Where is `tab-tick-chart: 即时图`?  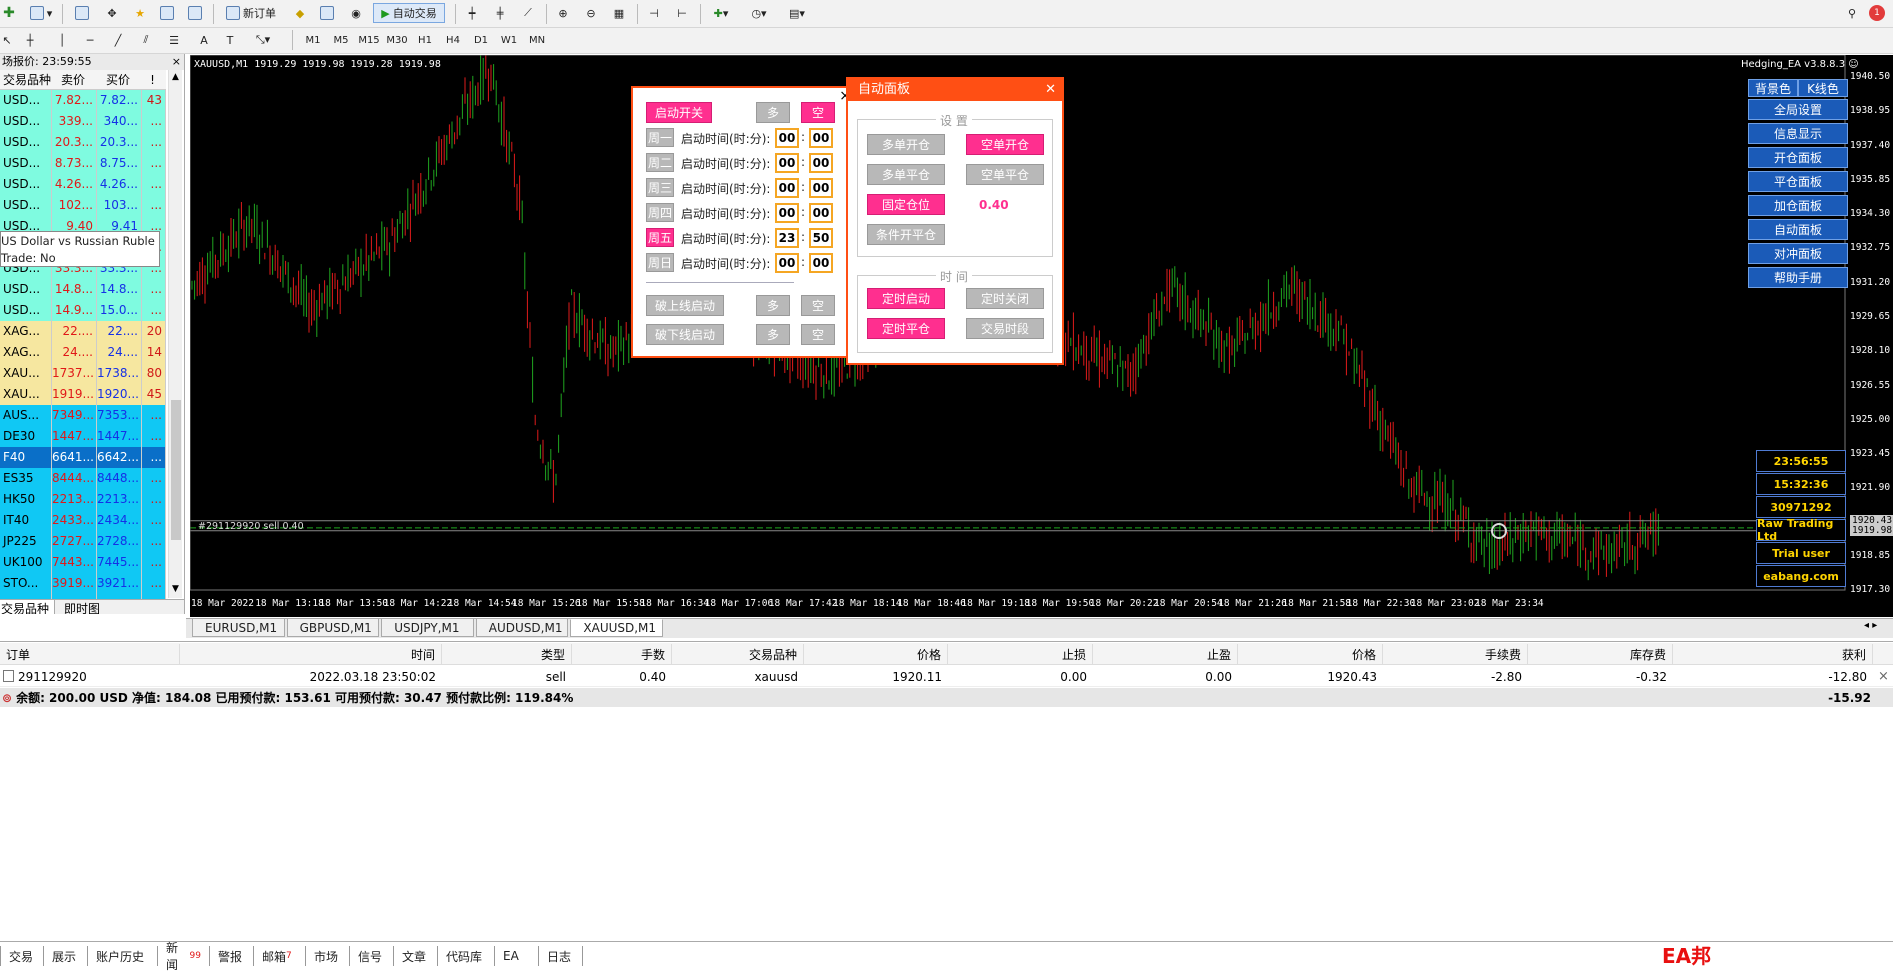 tab-tick-chart: 即时图 is located at coordinates (82, 607).